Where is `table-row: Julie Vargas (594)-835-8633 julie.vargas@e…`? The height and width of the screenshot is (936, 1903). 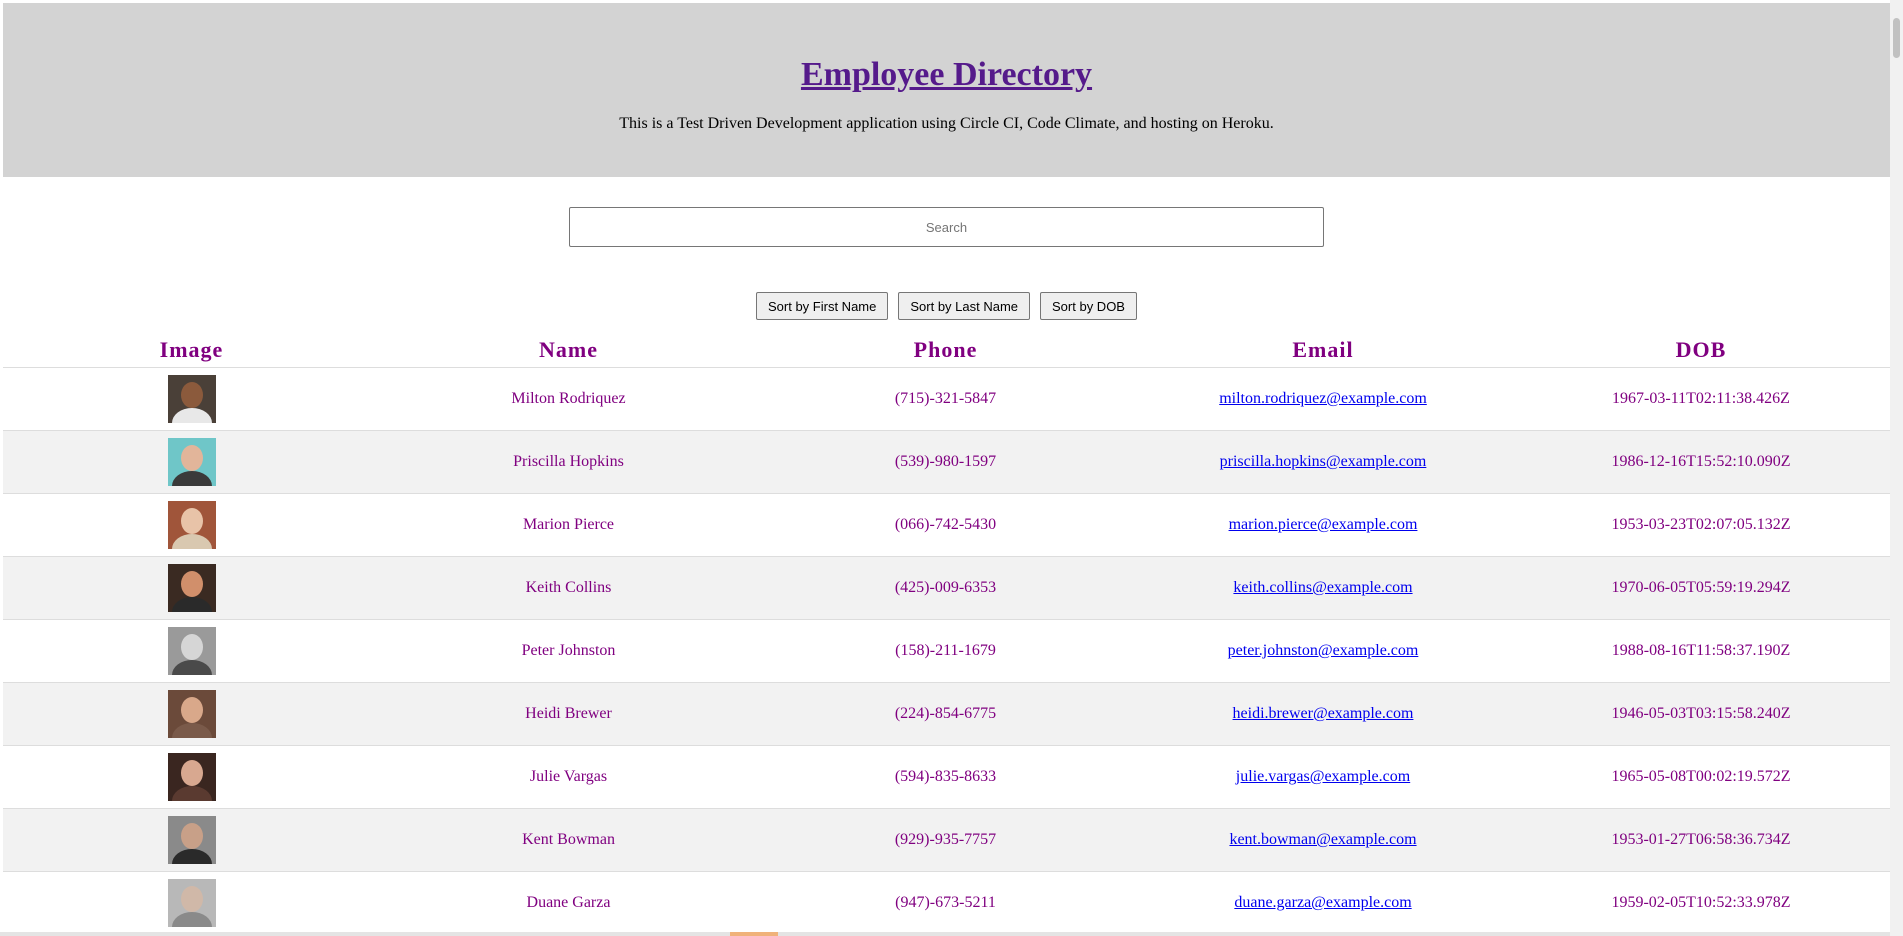
table-row: Julie Vargas (594)-835-8633 julie.vargas@e… is located at coordinates (946, 777).